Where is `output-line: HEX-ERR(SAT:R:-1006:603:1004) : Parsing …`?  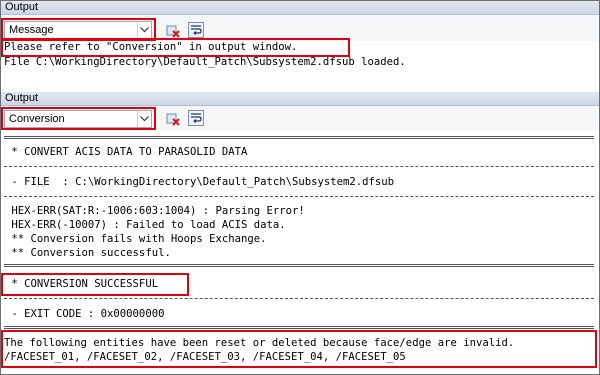 output-line: HEX-ERR(SAT:R:-1006:603:1004) : Parsing … is located at coordinates (155, 211).